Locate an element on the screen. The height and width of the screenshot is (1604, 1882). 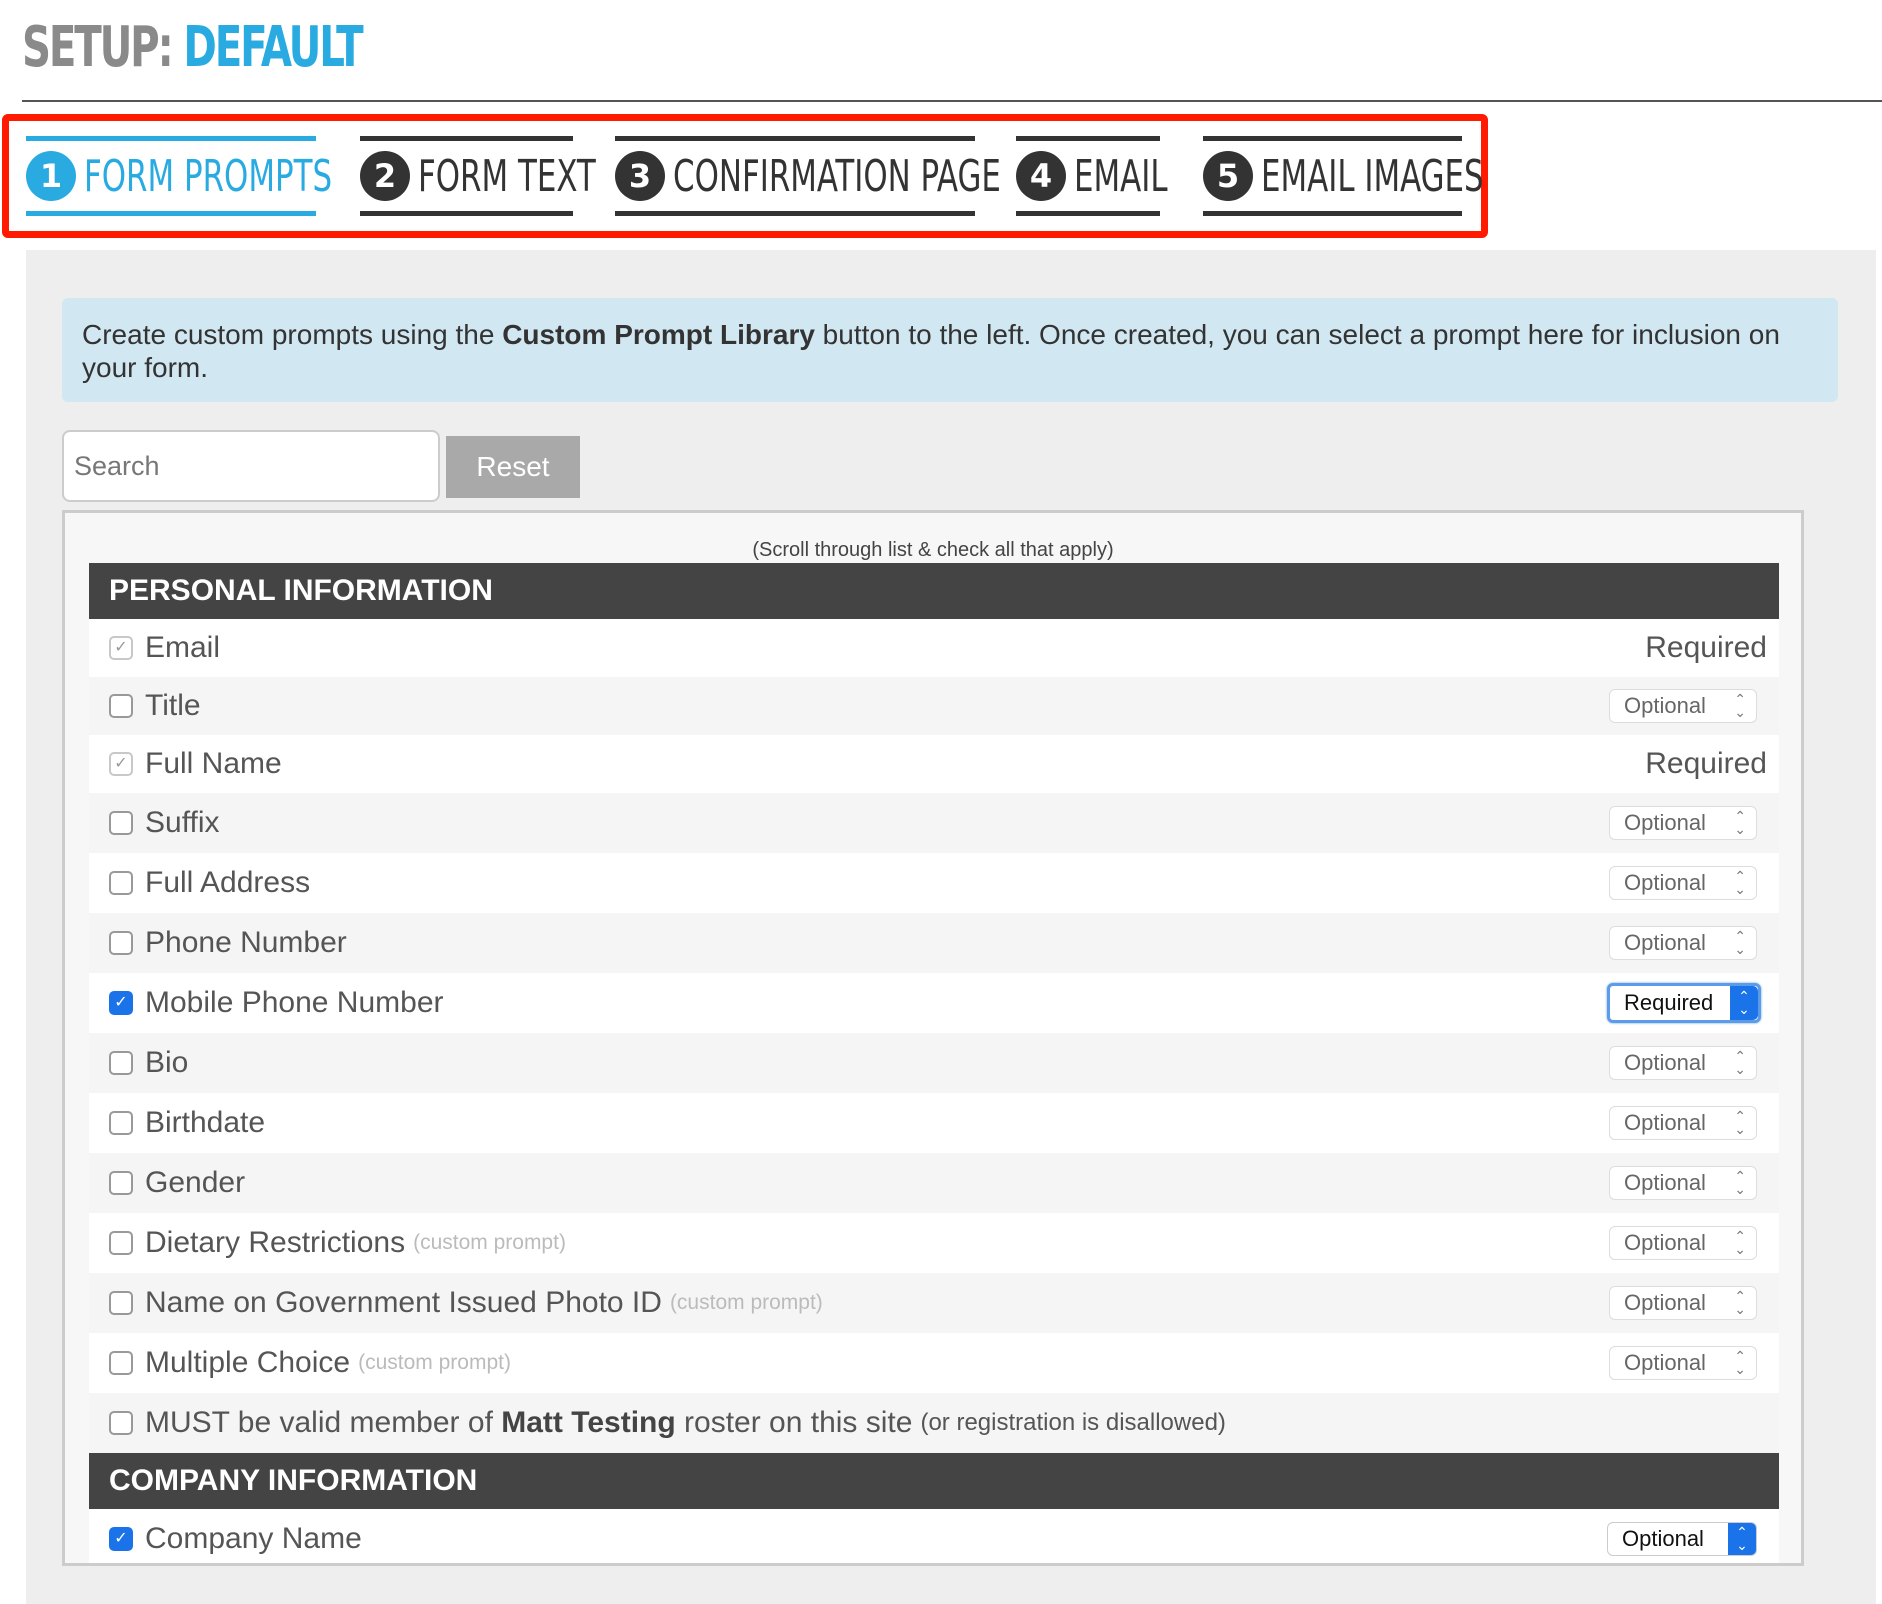
page-title-name: DEFAULT is located at coordinates (273, 47).